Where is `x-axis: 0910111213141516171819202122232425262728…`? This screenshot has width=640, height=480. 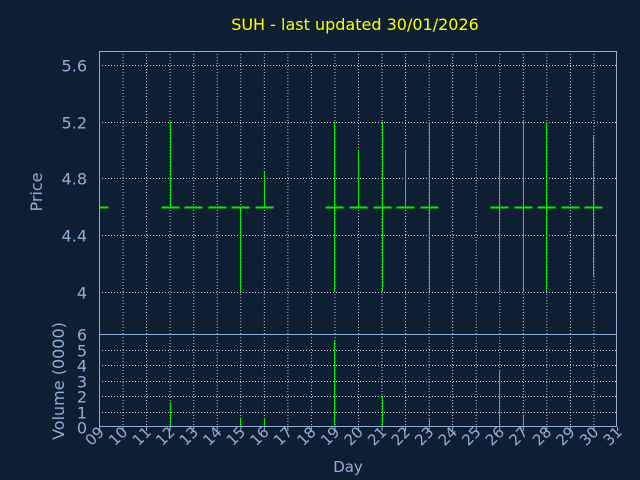 x-axis: 0910111213141516171819202122232425262728… is located at coordinates (354, 436).